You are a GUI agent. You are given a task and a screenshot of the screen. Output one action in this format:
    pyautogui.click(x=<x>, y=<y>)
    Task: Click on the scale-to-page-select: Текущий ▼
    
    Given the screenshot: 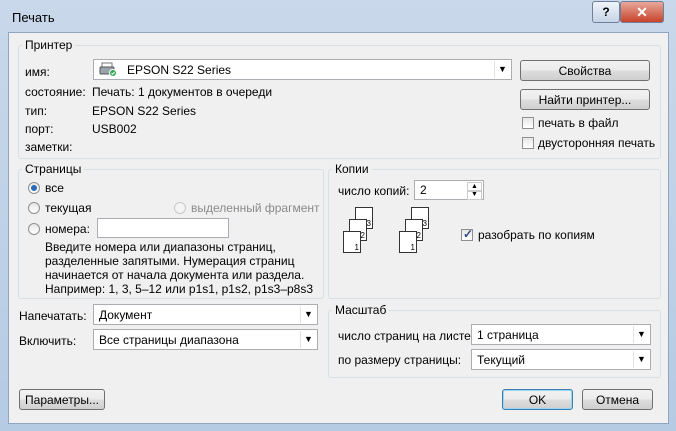 What is the action you would take?
    pyautogui.click(x=561, y=359)
    